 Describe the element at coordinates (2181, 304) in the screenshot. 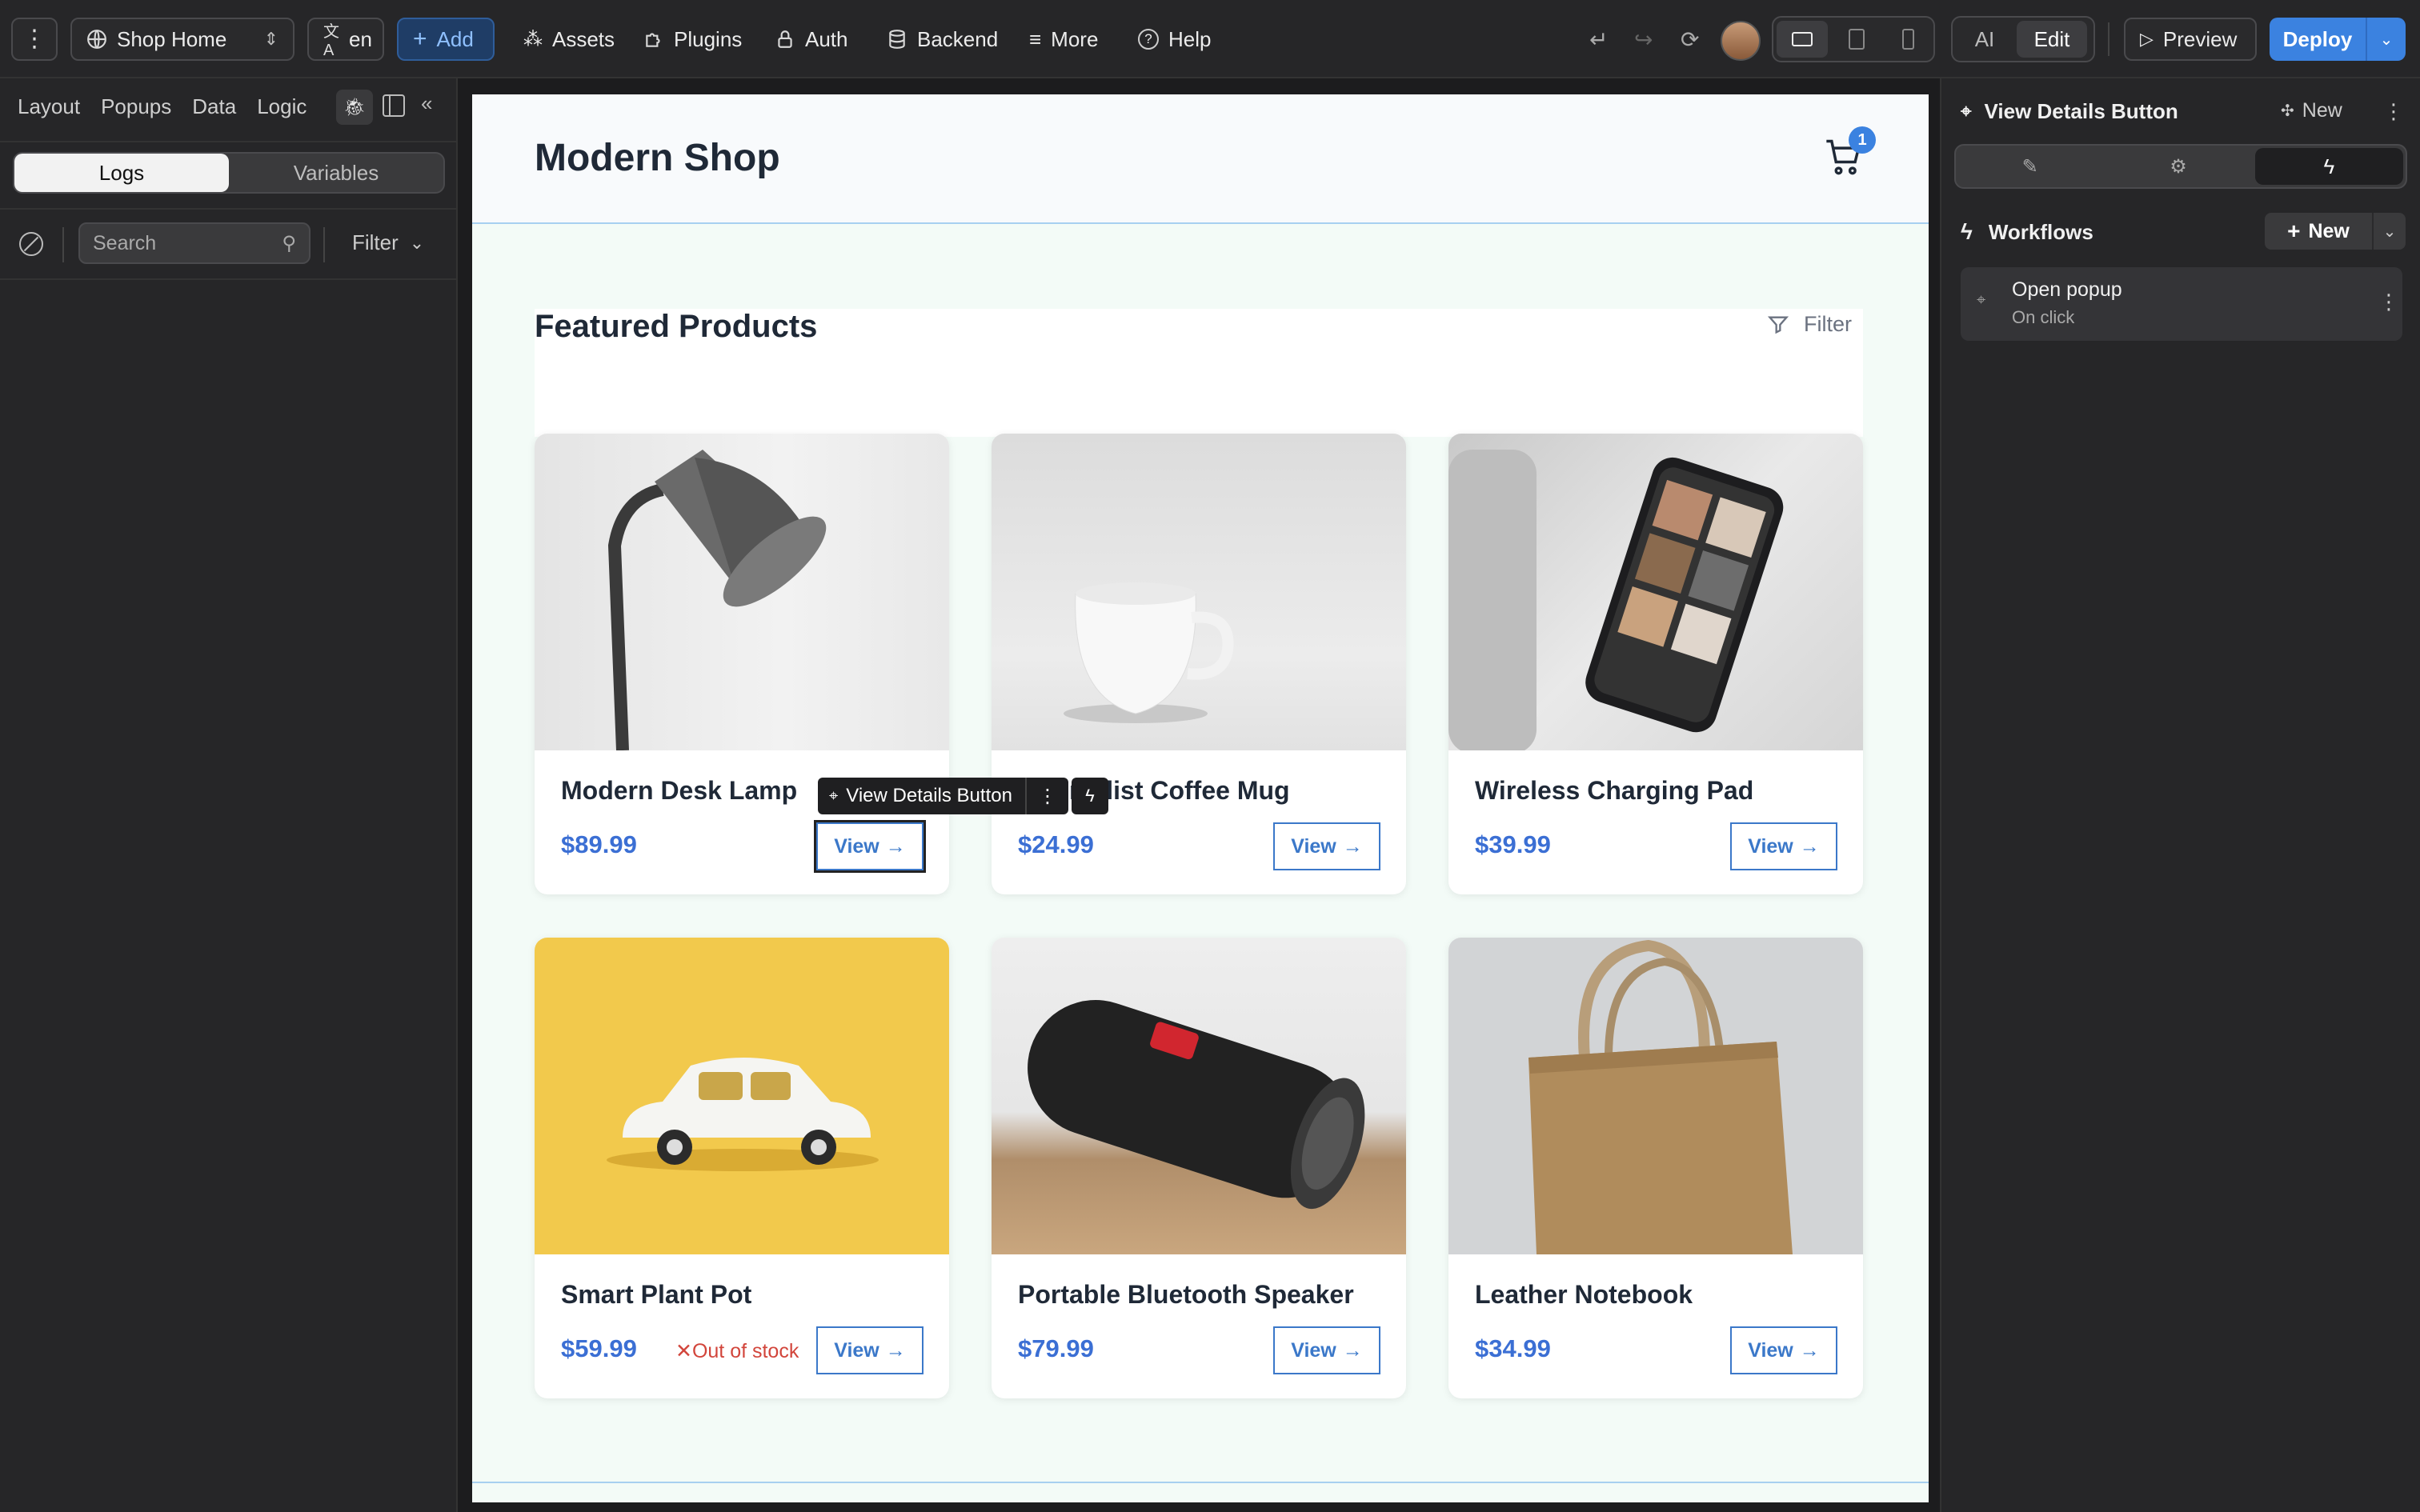

I see `workflow-item: ⌖ Open popup On click ⋮` at that location.